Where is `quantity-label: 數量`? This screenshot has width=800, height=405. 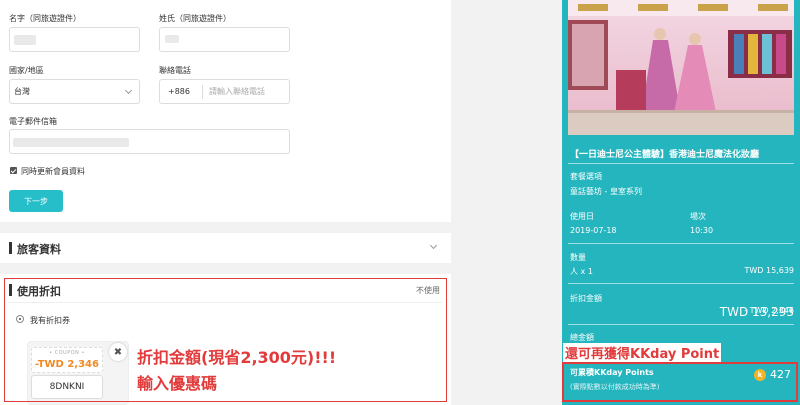 quantity-label: 數量 is located at coordinates (578, 257).